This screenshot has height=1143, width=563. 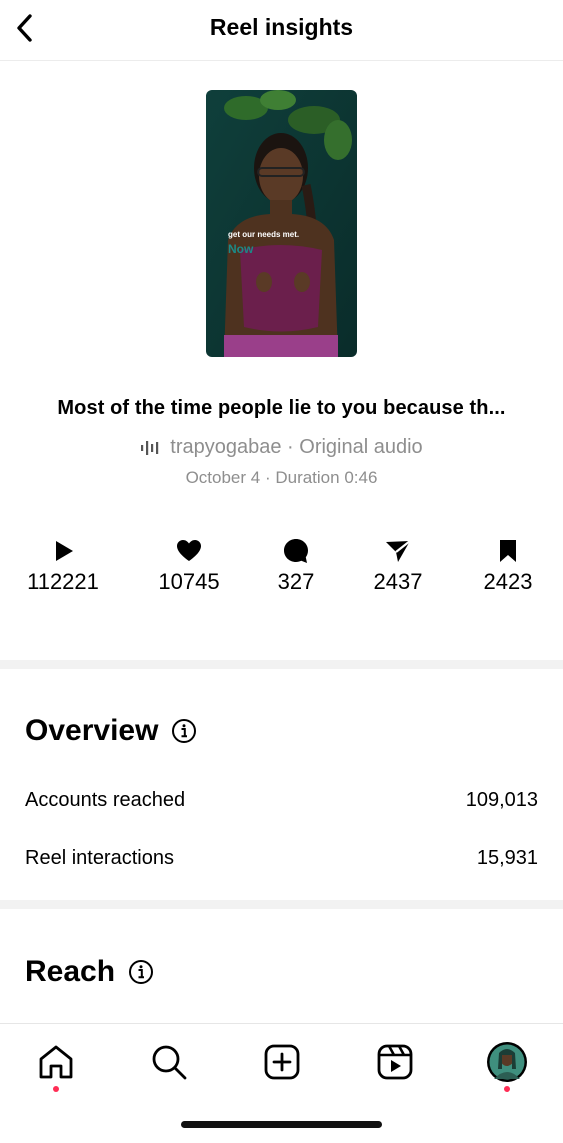 What do you see at coordinates (189, 566) in the screenshot?
I see `stat-likes: 10745` at bounding box center [189, 566].